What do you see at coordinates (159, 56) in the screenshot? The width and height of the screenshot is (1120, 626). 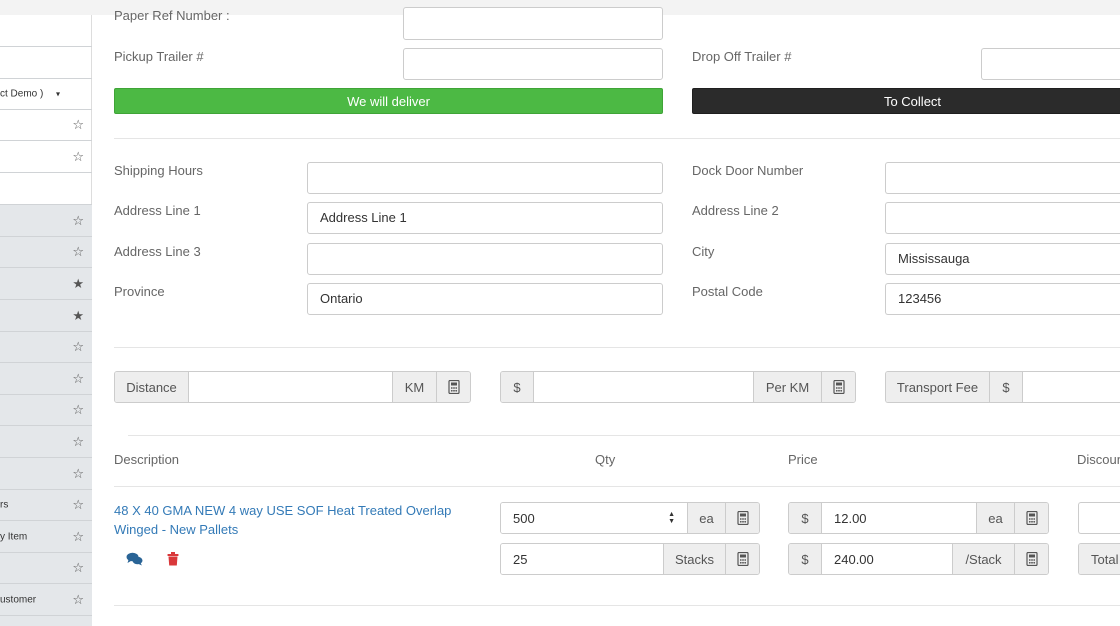 I see `pickup-trailer-label: Pickup Trailer #` at bounding box center [159, 56].